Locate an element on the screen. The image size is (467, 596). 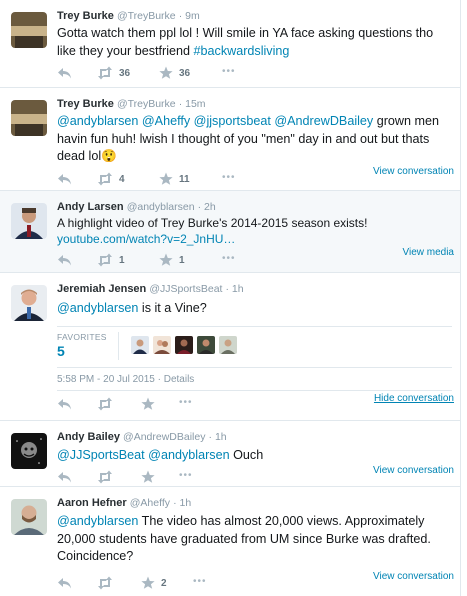
mention-links: @JJSportsBeat @andyblarsen is located at coordinates (143, 455).